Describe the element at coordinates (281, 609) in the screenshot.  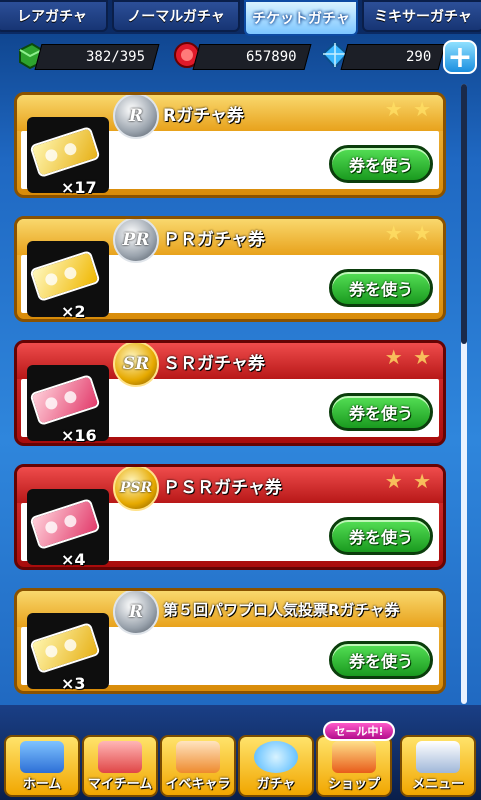
I see `ticket-name: 第５回パワプロ人気投票Rガチャ券` at that location.